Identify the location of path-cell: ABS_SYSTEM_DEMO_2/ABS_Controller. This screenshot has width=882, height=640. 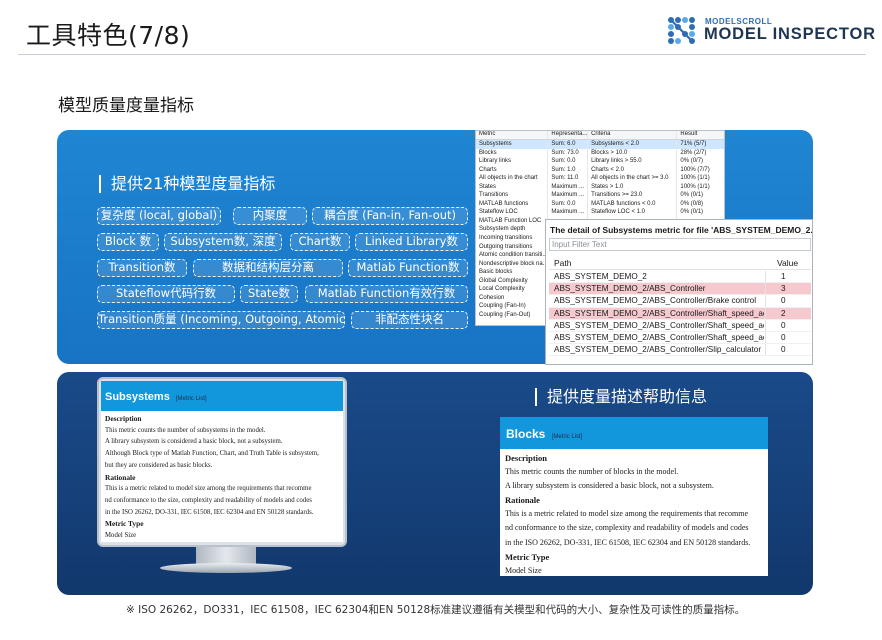
(630, 289).